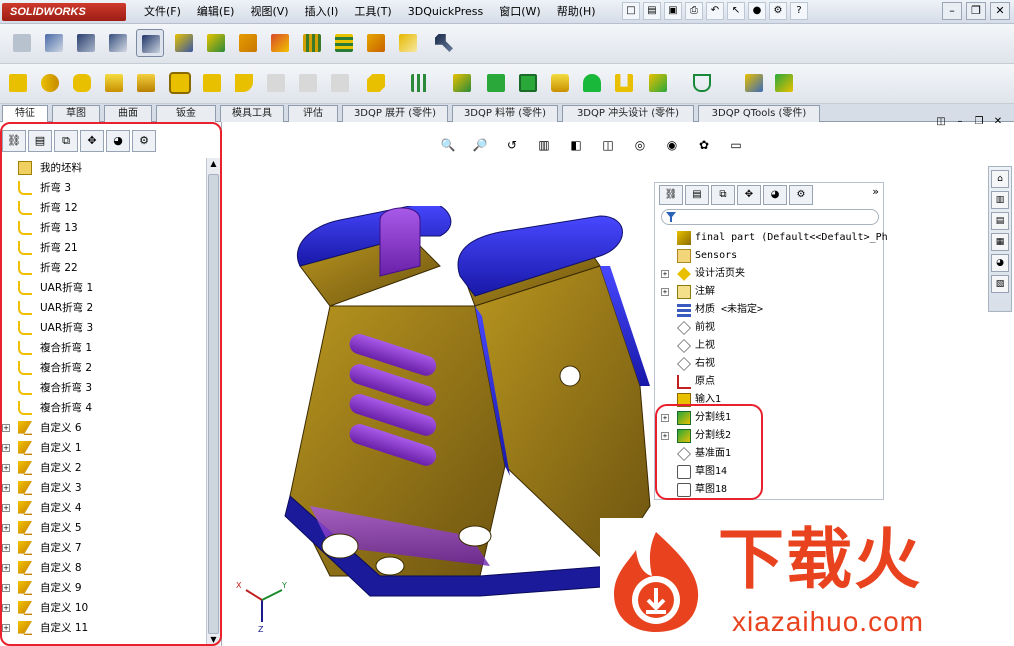 The image size is (1014, 646). Describe the element at coordinates (1000, 263) in the screenshot. I see `appearances-scenes-icon: ◕` at that location.